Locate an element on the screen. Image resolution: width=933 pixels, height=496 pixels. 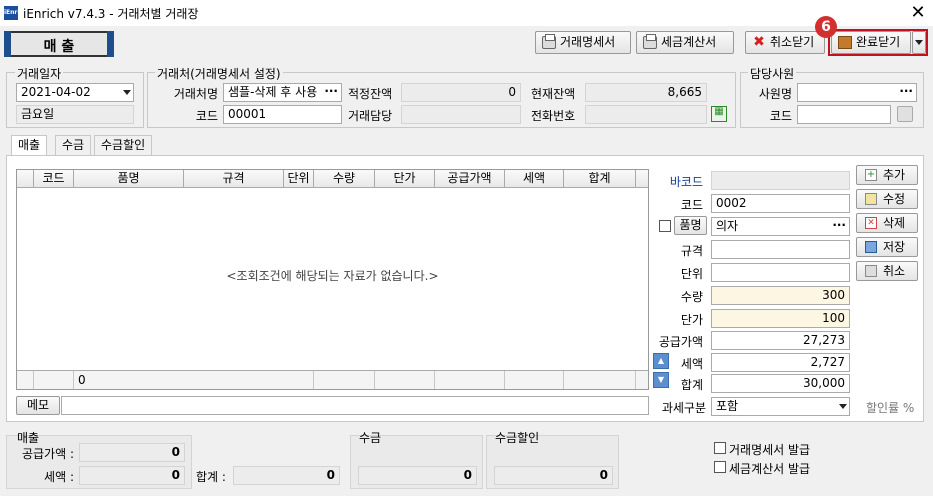
tab-collection: 수금 is located at coordinates (73, 145).